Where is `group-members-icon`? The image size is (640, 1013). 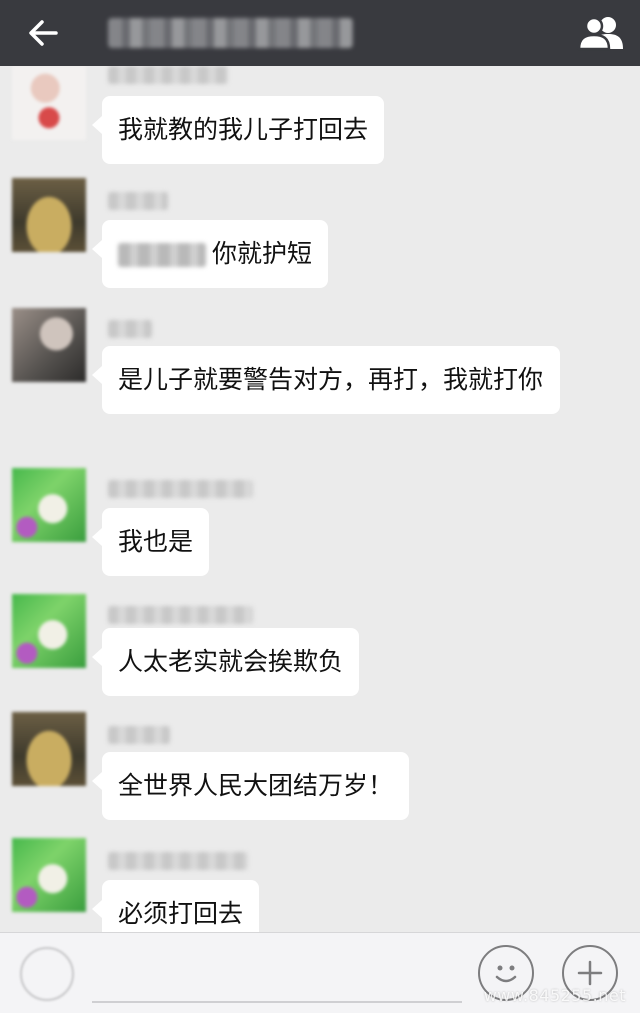 group-members-icon is located at coordinates (600, 33).